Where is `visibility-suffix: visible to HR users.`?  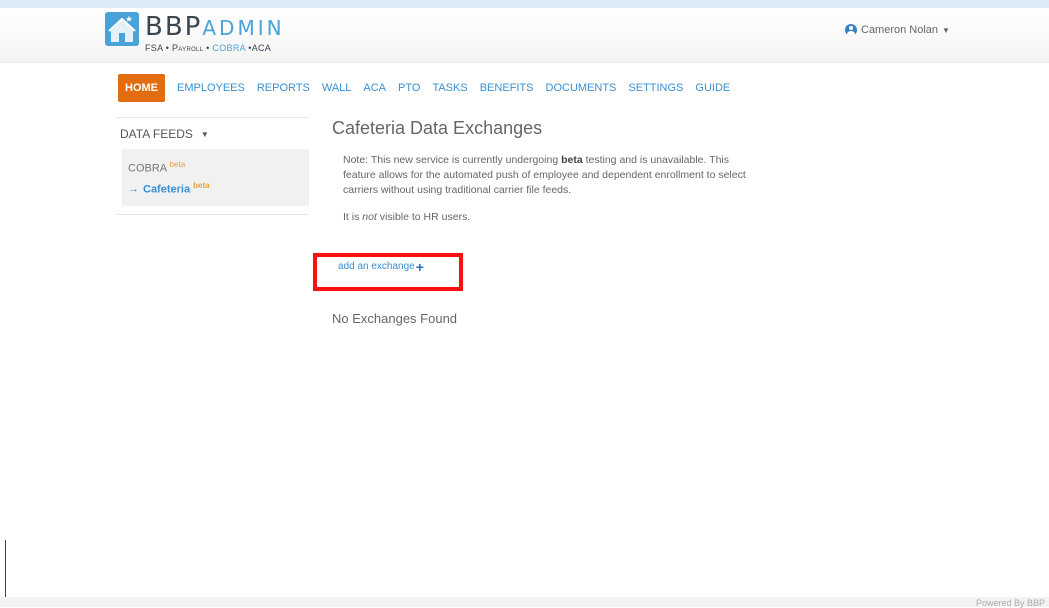 visibility-suffix: visible to HR users. is located at coordinates (423, 217).